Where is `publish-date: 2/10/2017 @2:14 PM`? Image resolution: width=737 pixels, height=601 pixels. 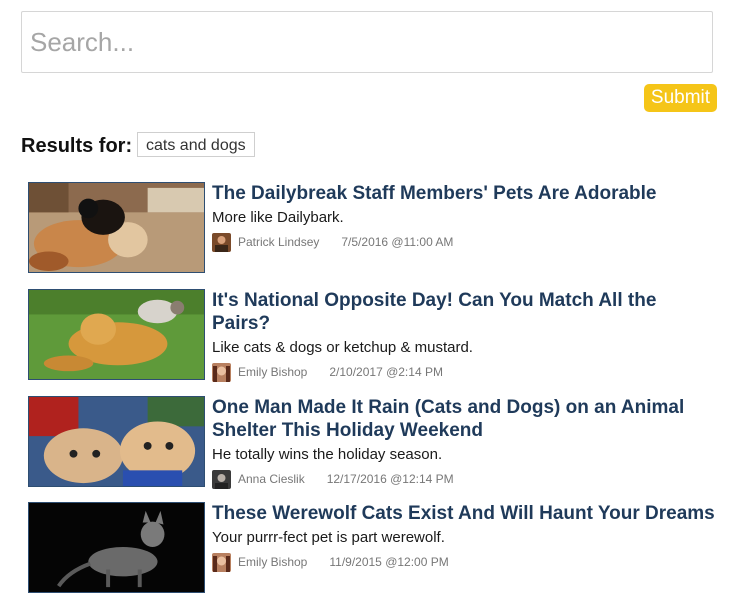 publish-date: 2/10/2017 @2:14 PM is located at coordinates (386, 372).